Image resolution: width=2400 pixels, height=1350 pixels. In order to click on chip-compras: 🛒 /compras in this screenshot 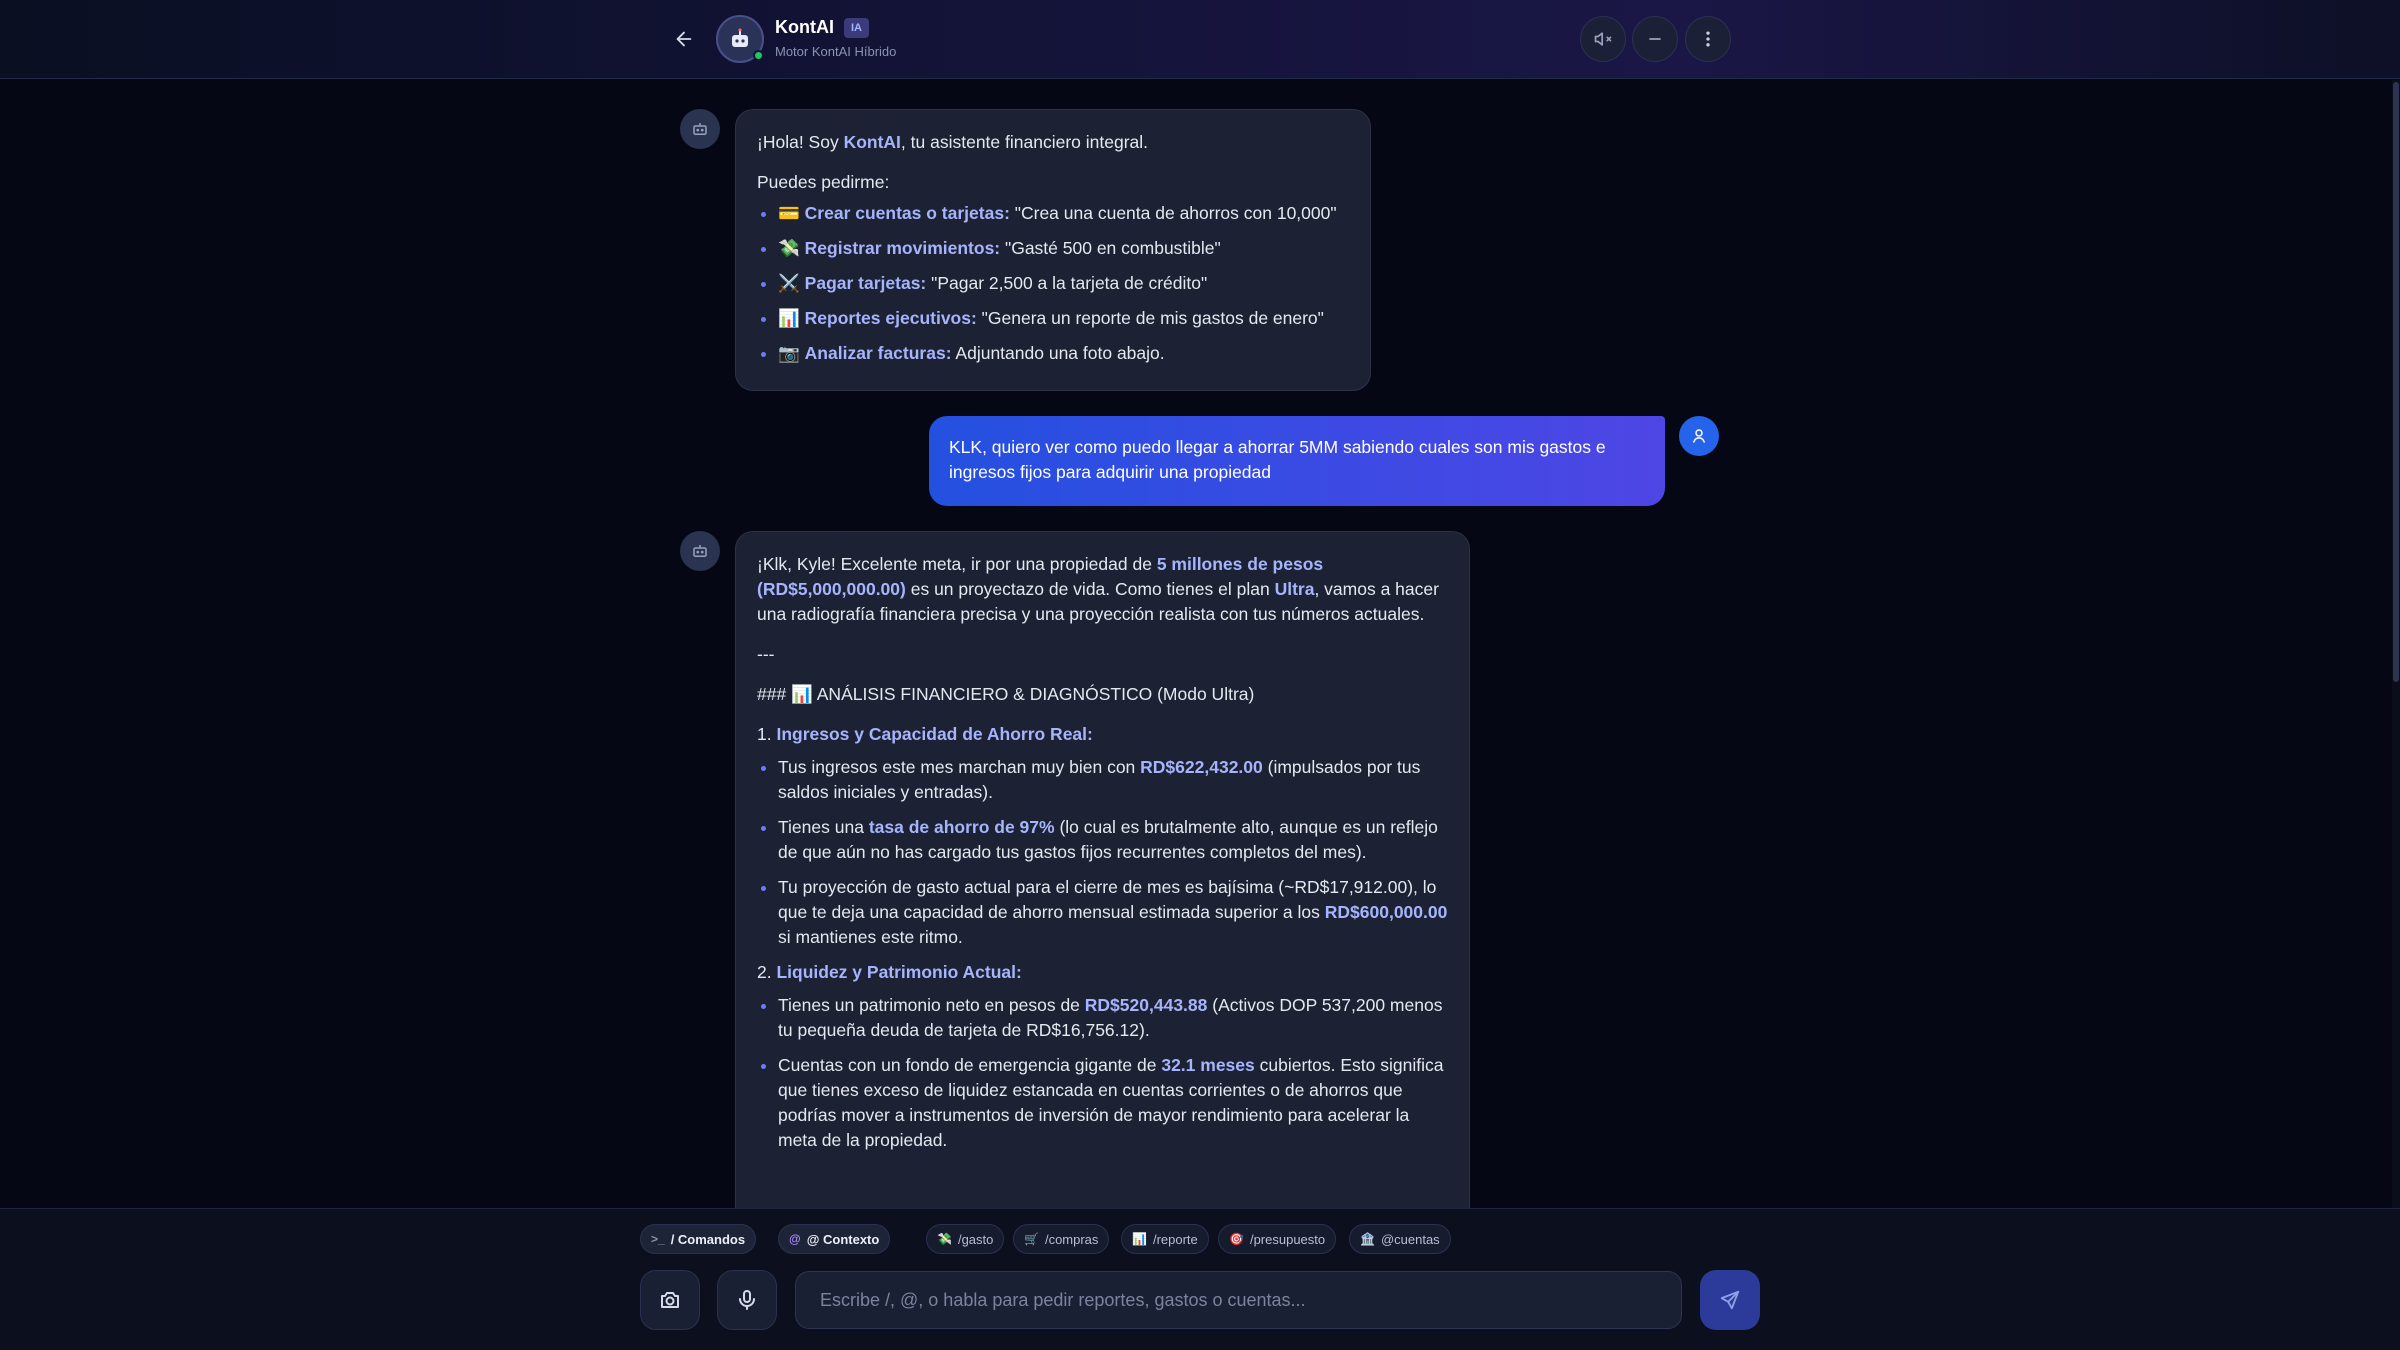, I will do `click(1061, 1239)`.